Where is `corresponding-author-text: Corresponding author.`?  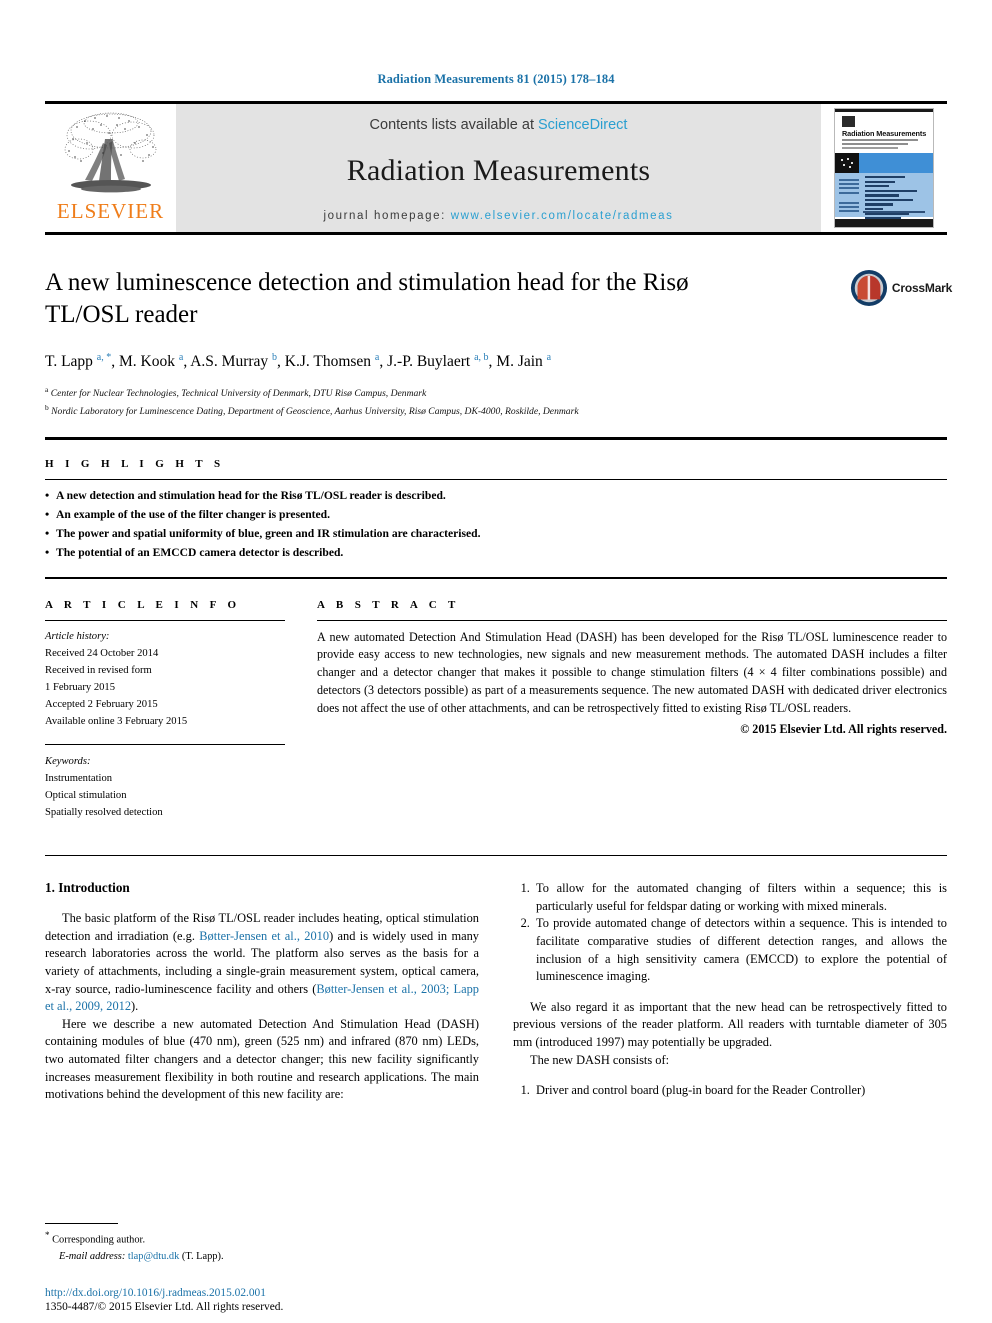 corresponding-author-text: Corresponding author. is located at coordinates (99, 1240).